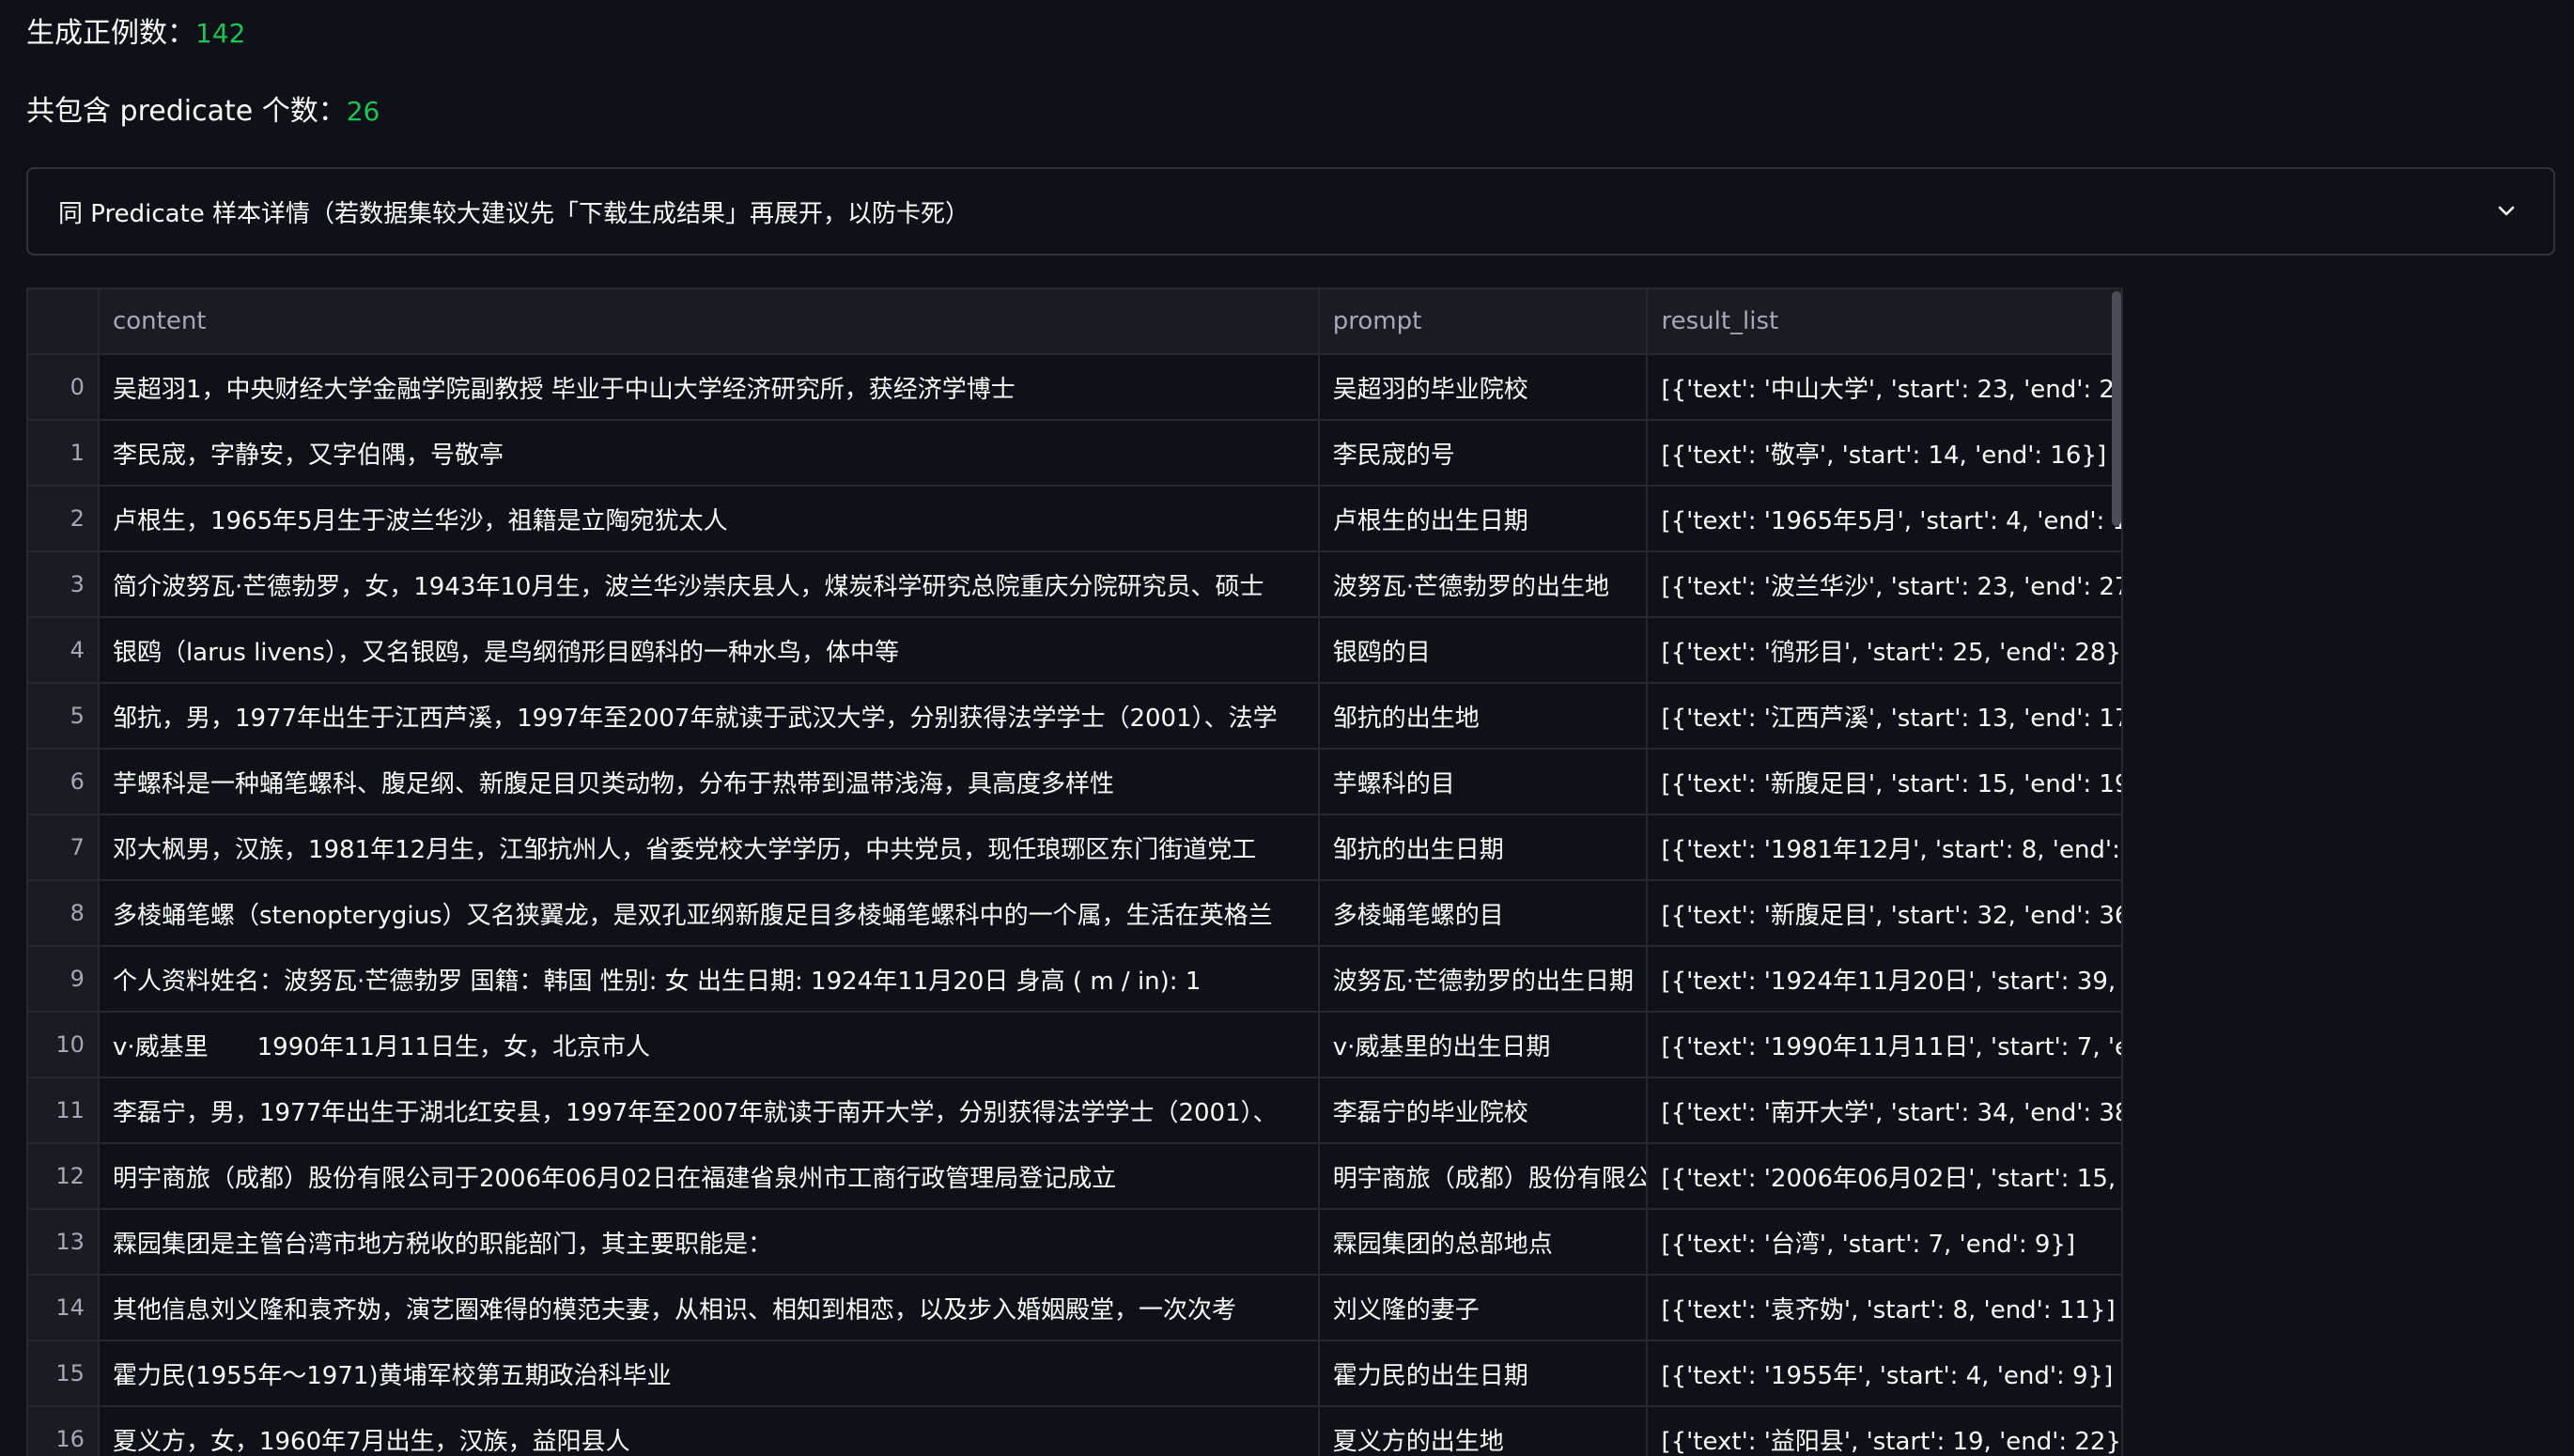 The width and height of the screenshot is (2574, 1456). Describe the element at coordinates (64, 1373) in the screenshot. I see `row-index-cell: 15` at that location.